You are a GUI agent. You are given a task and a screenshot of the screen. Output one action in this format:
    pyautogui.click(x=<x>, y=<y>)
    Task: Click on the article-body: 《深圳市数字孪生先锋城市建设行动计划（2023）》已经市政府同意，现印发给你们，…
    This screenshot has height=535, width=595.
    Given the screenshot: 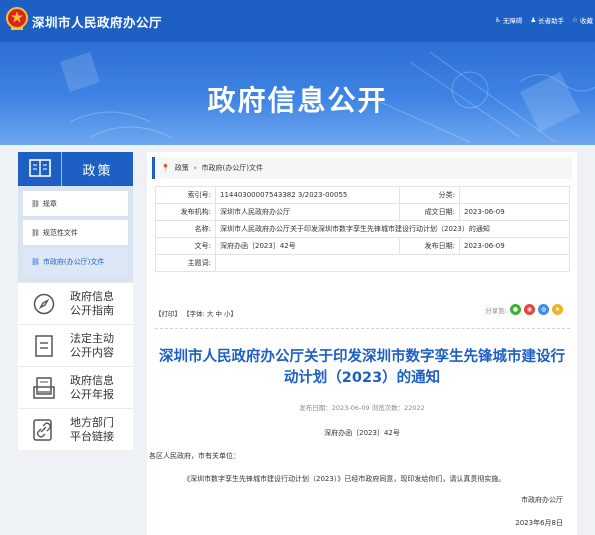 What is the action you would take?
    pyautogui.click(x=344, y=479)
    